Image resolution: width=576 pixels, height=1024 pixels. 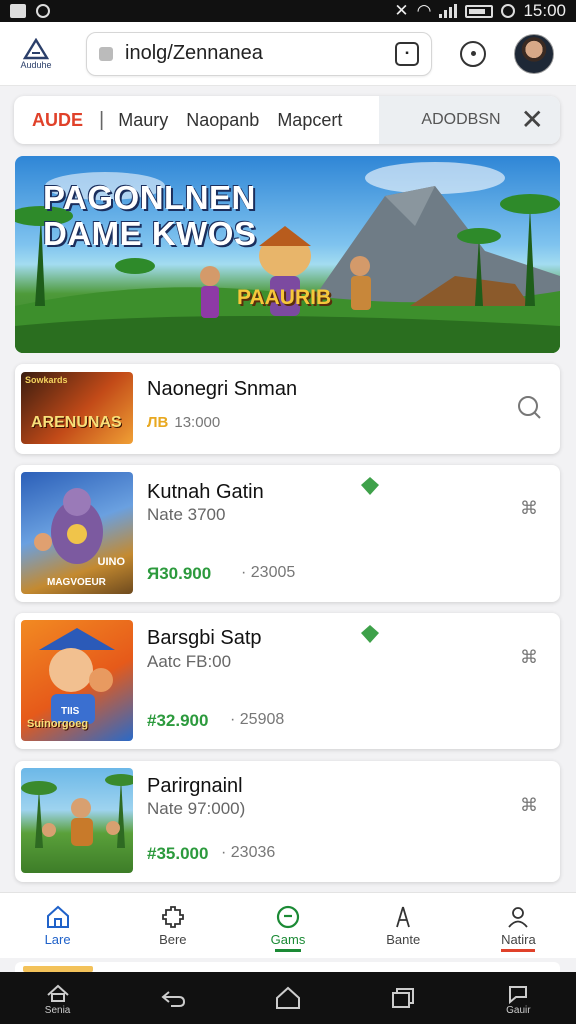 I want to click on tab-puzzle: Bere, so click(x=172, y=925).